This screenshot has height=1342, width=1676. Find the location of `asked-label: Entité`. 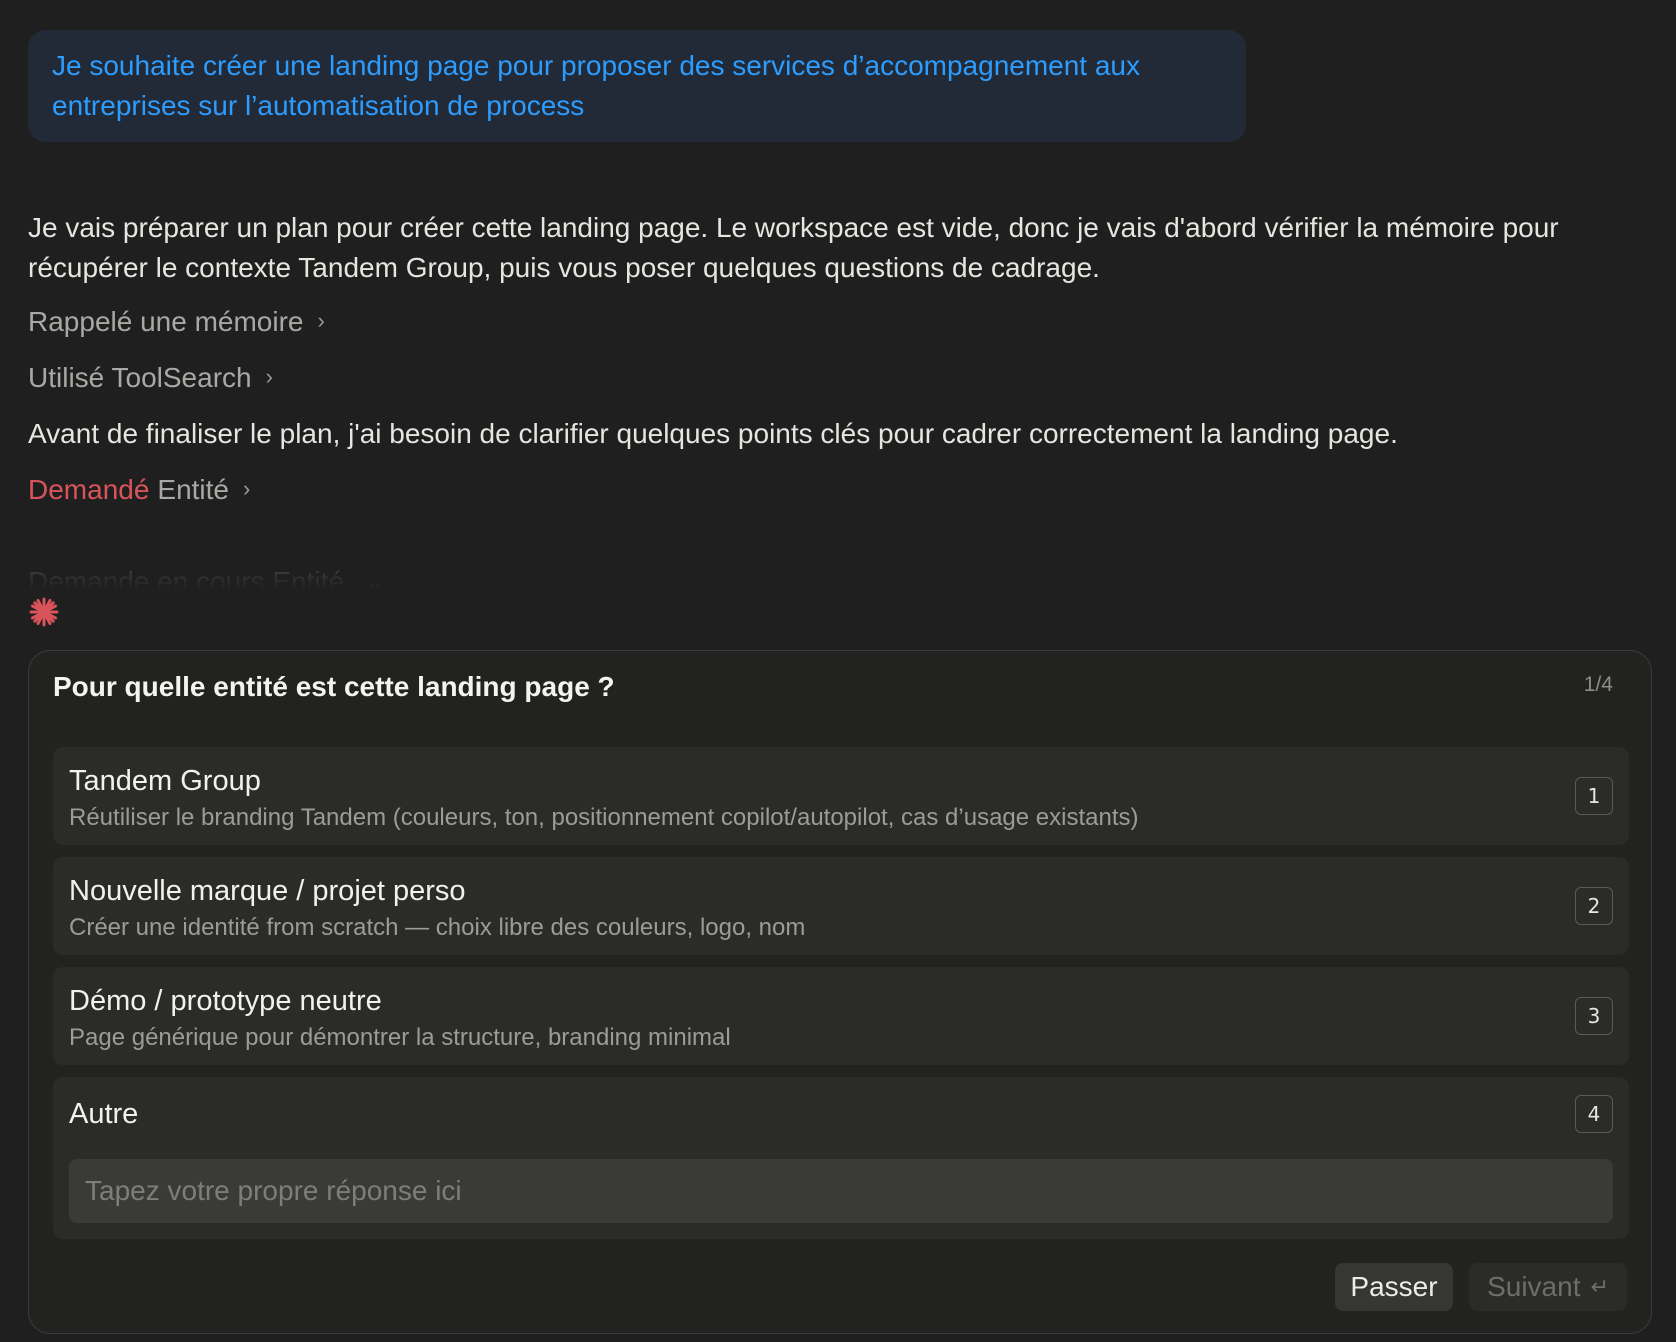

asked-label: Entité is located at coordinates (193, 489).